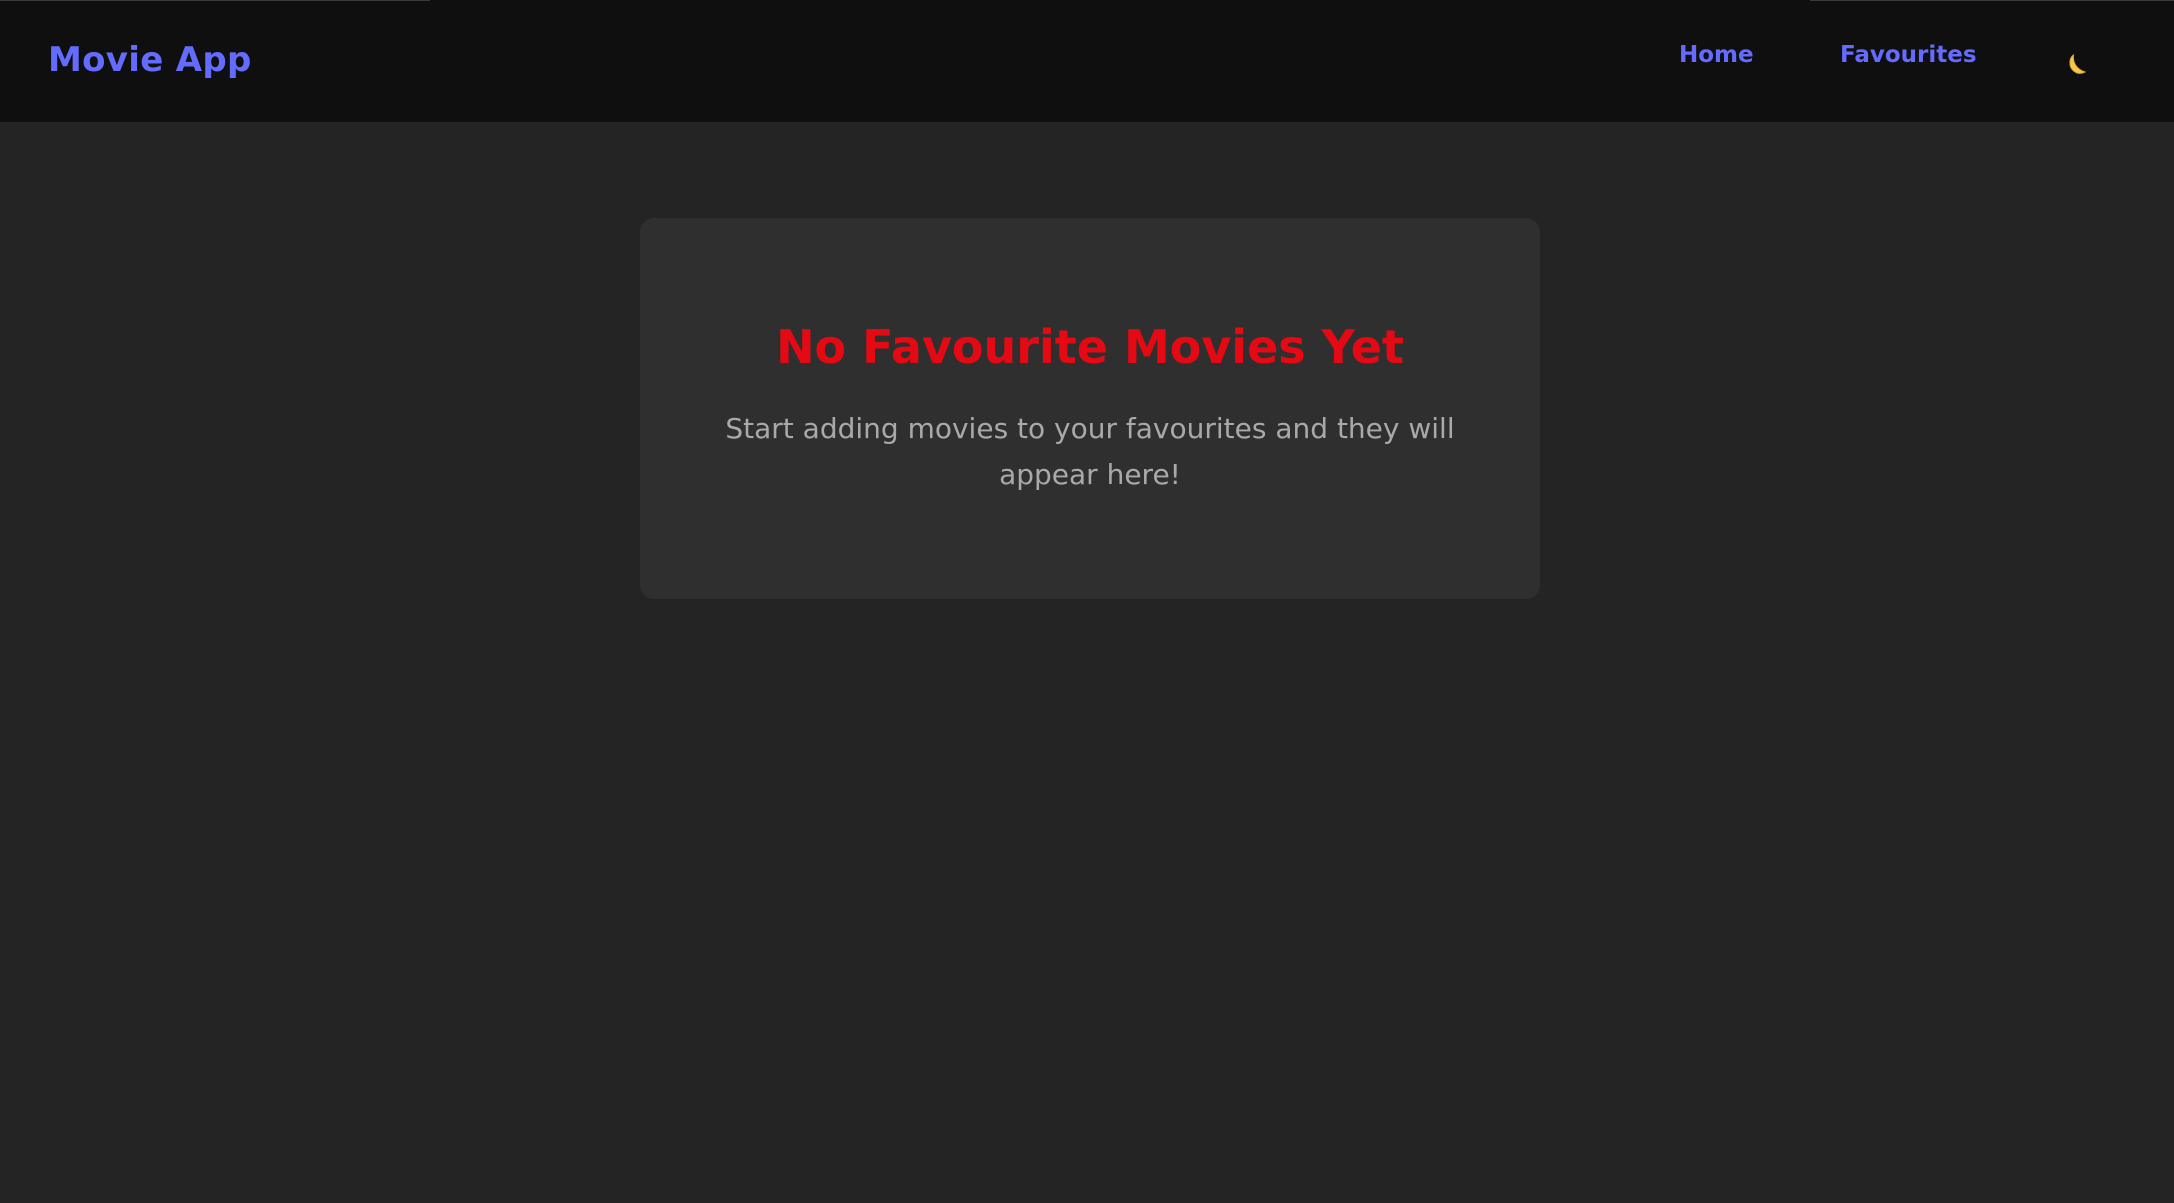 The image size is (2174, 1203). I want to click on theme-toggle-button, so click(2078, 64).